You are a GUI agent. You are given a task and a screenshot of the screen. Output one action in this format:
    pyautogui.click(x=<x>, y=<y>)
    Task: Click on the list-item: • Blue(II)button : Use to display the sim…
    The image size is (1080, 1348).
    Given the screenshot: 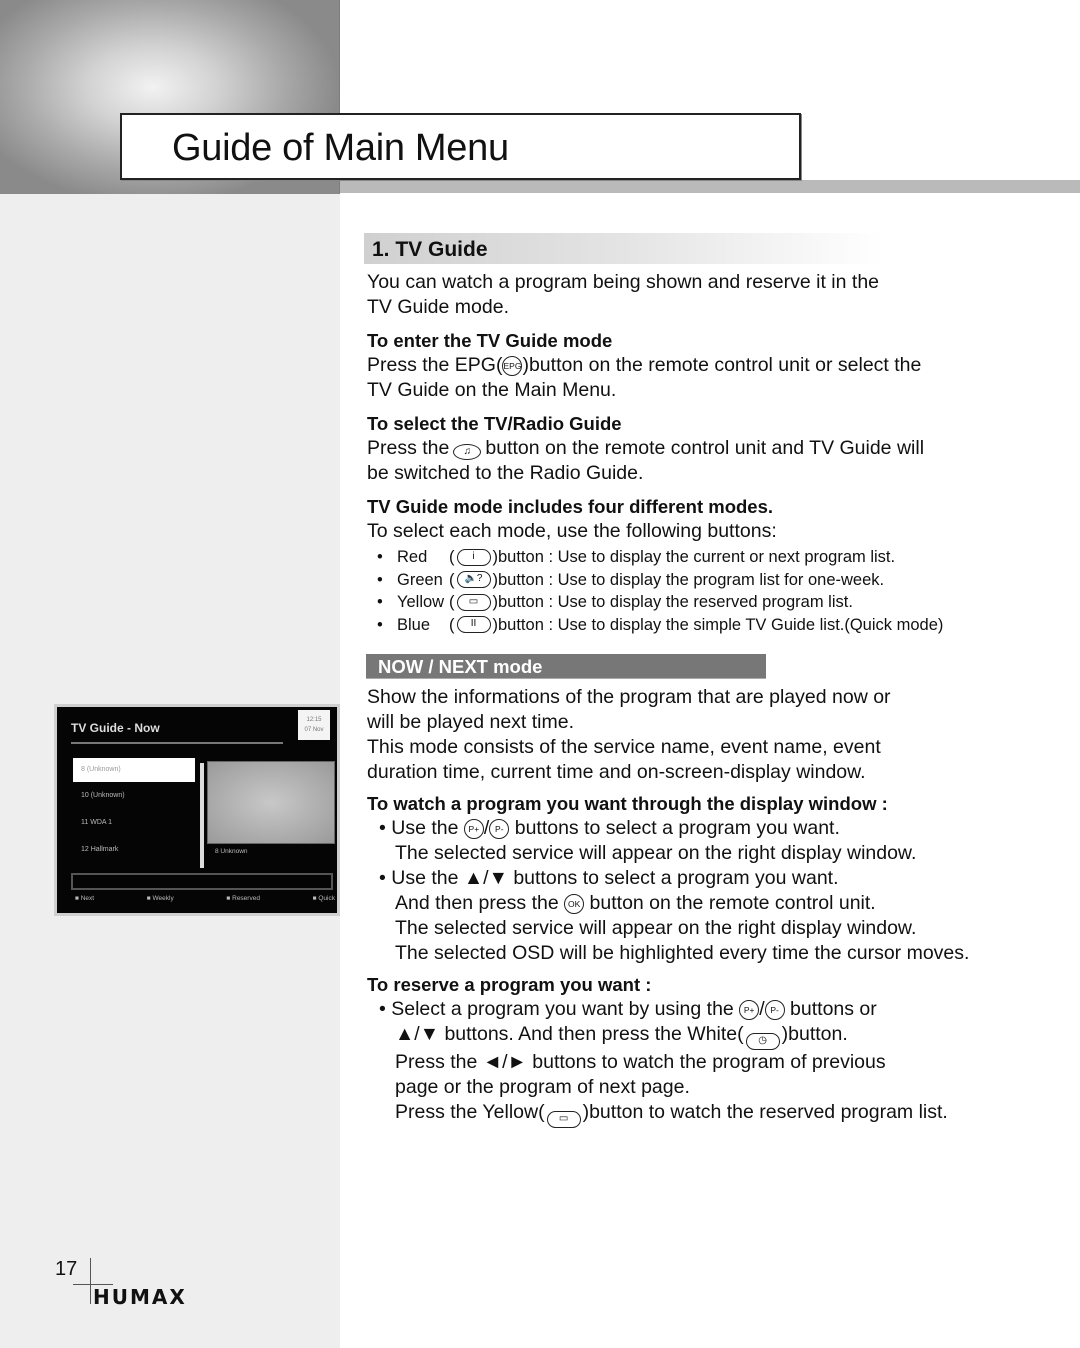 What is the action you would take?
    pyautogui.click(x=660, y=624)
    